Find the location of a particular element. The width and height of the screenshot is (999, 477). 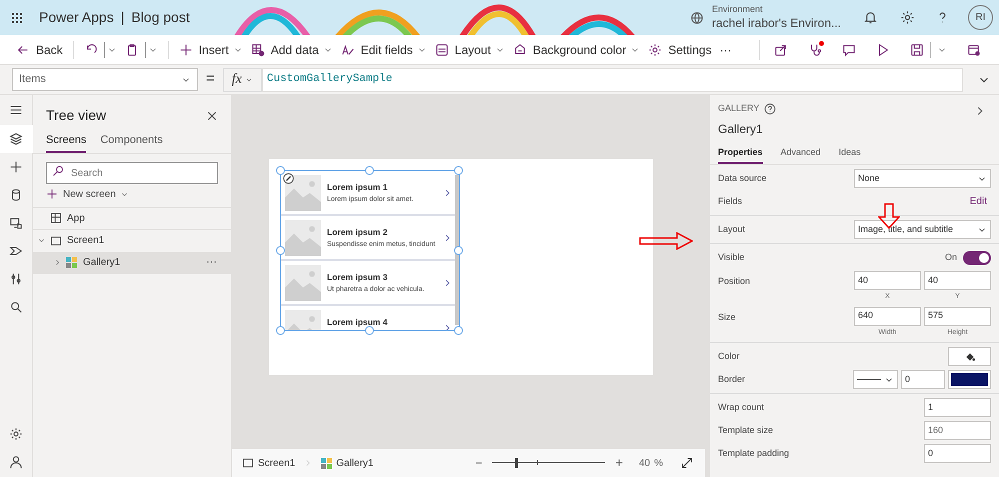

edit-icon is located at coordinates (288, 178).